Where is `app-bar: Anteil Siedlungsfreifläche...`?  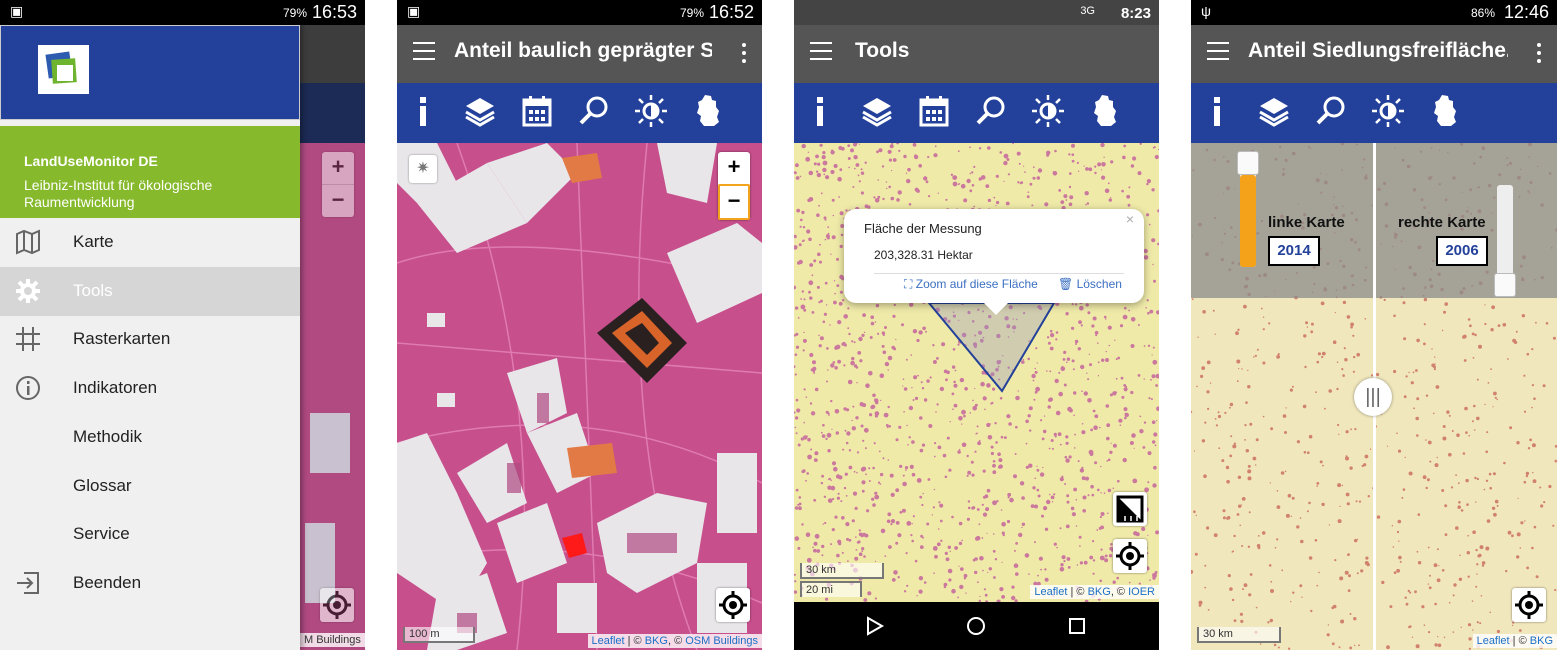 app-bar: Anteil Siedlungsfreifläche... is located at coordinates (1374, 54).